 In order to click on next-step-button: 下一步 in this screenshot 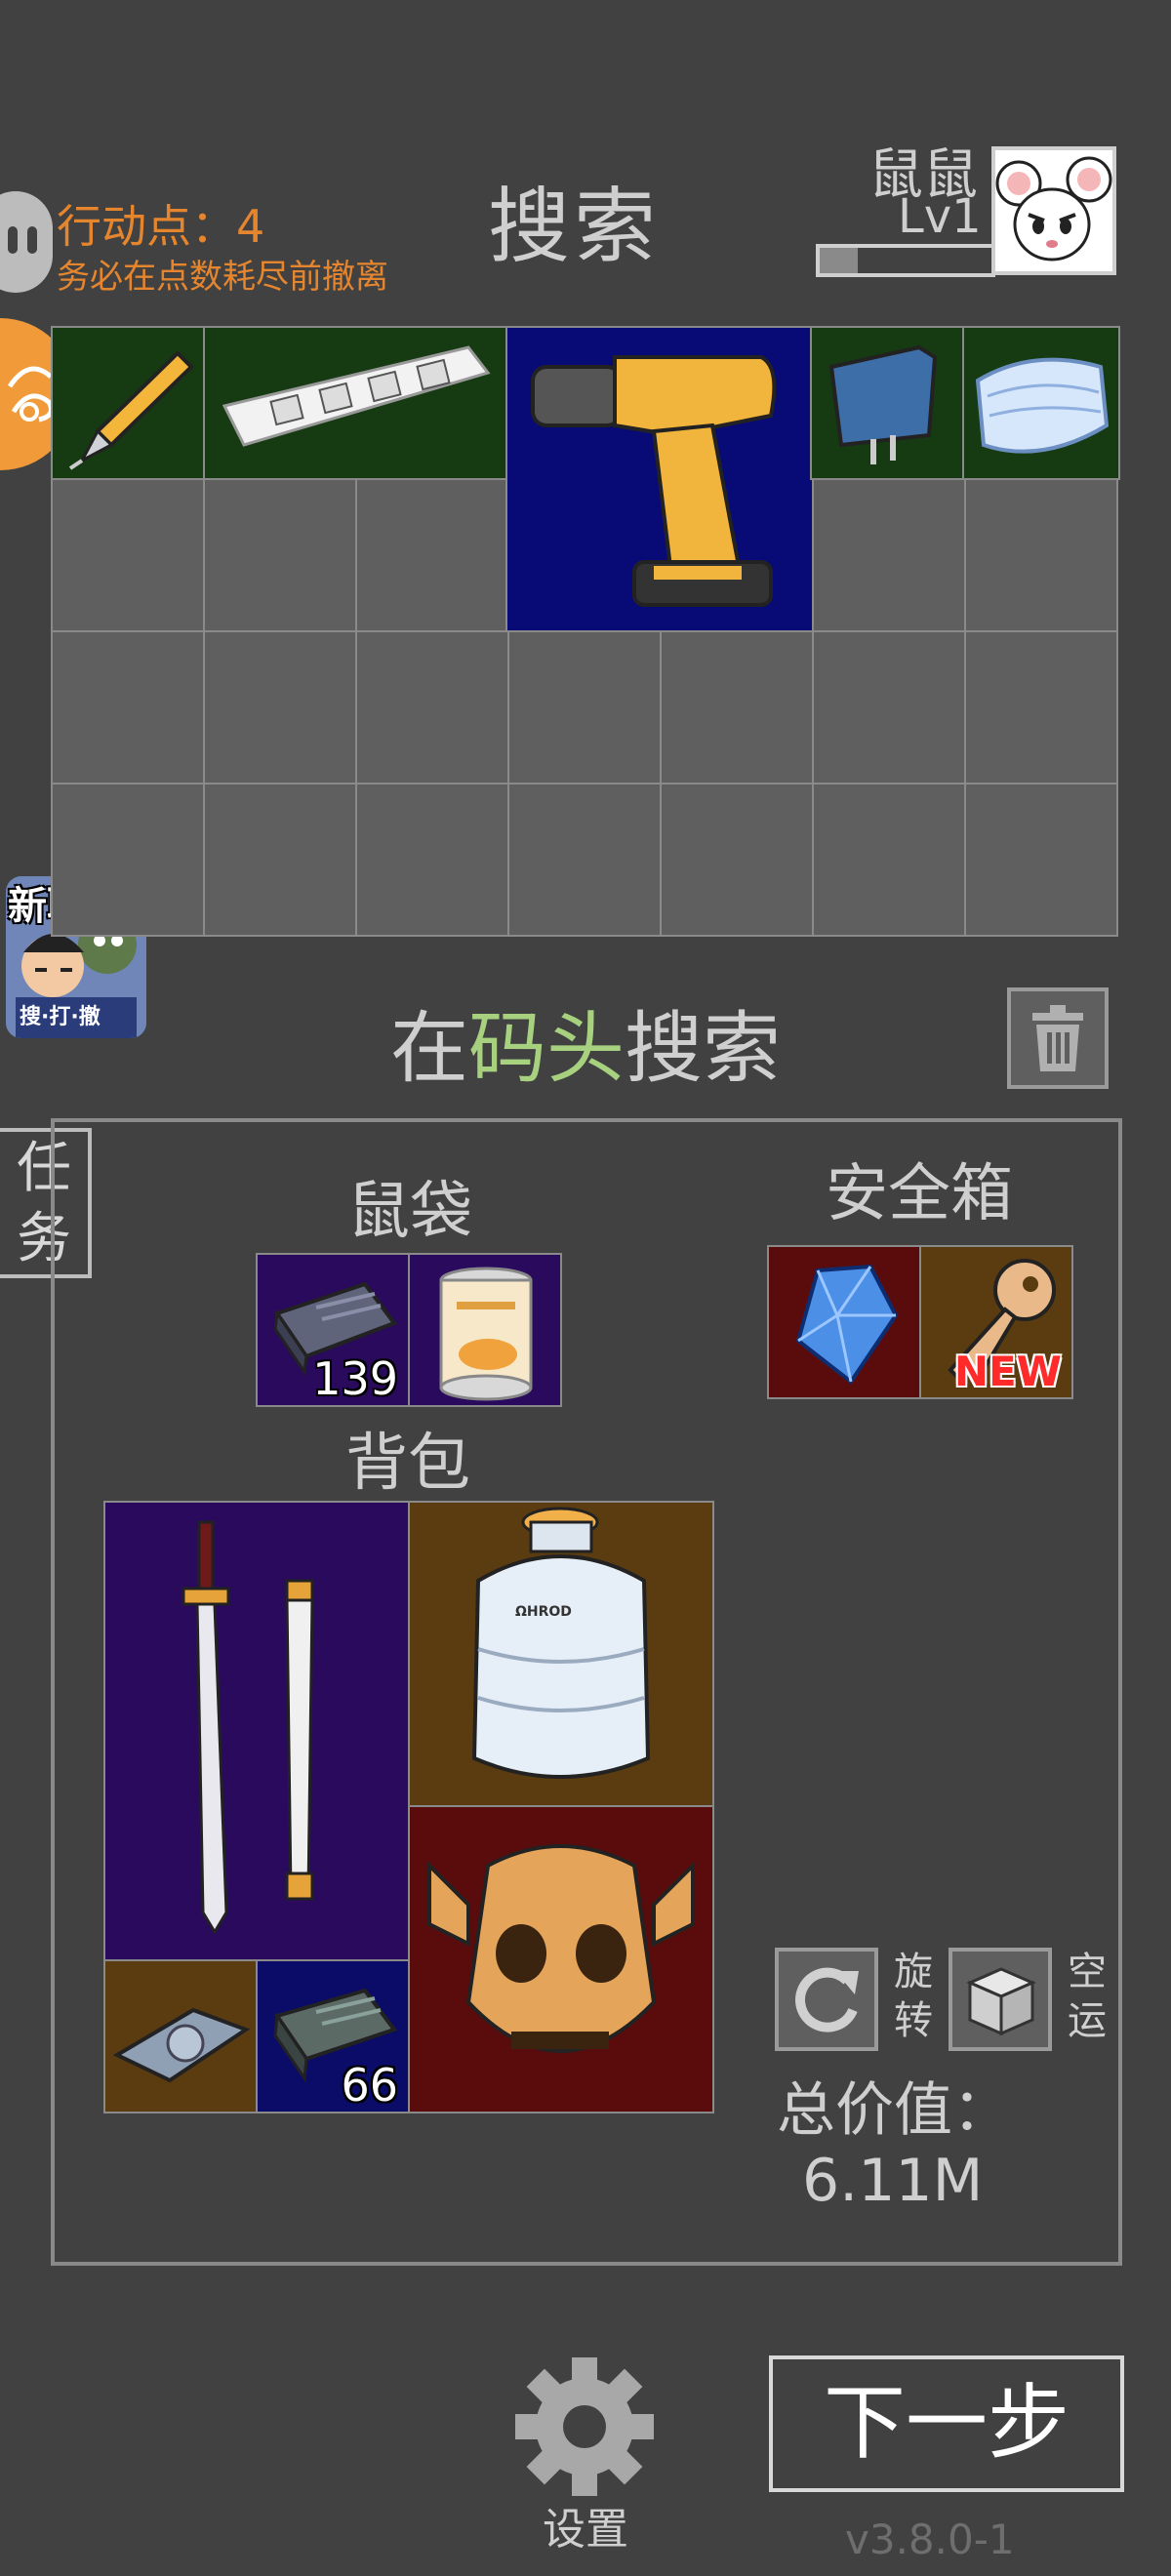, I will do `click(946, 2423)`.